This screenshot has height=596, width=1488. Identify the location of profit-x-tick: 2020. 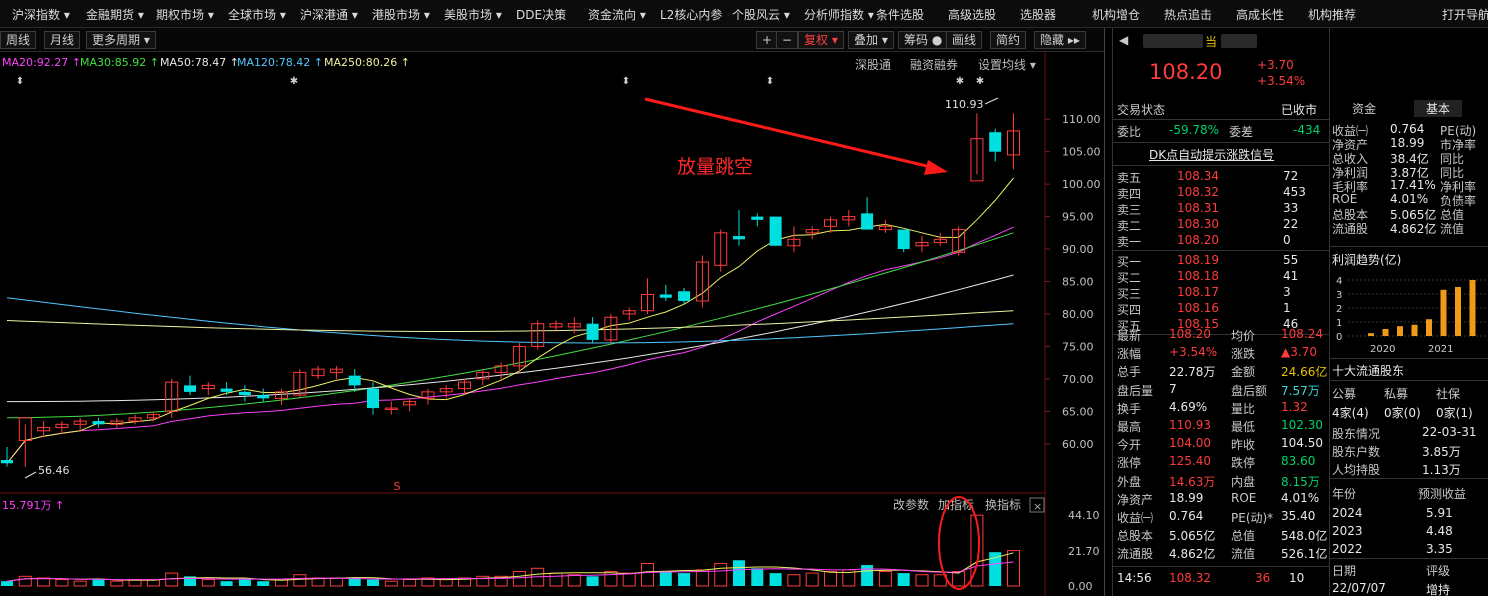
(1382, 349).